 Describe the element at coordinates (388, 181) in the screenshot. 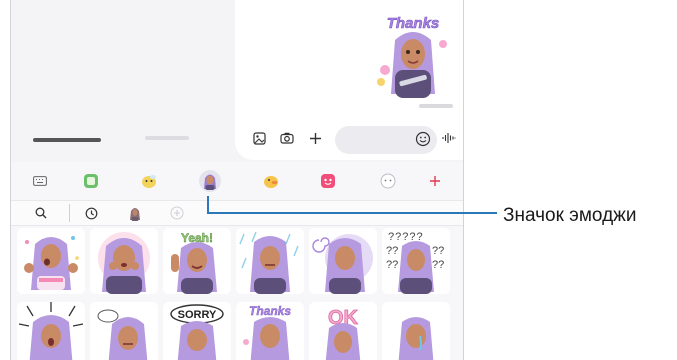

I see `sticker-pack-cloud` at that location.